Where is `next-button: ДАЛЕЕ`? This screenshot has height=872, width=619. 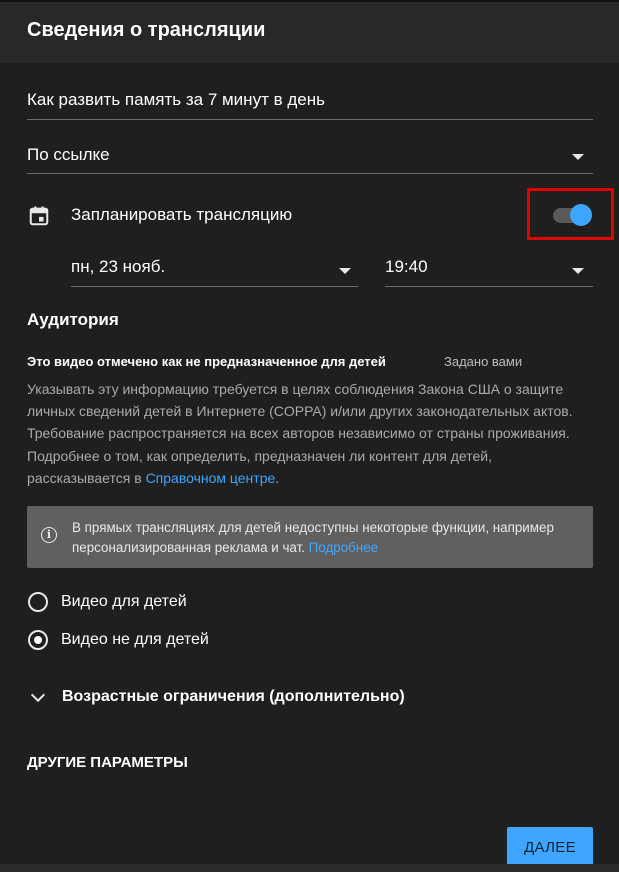
next-button: ДАЛЕЕ is located at coordinates (550, 847).